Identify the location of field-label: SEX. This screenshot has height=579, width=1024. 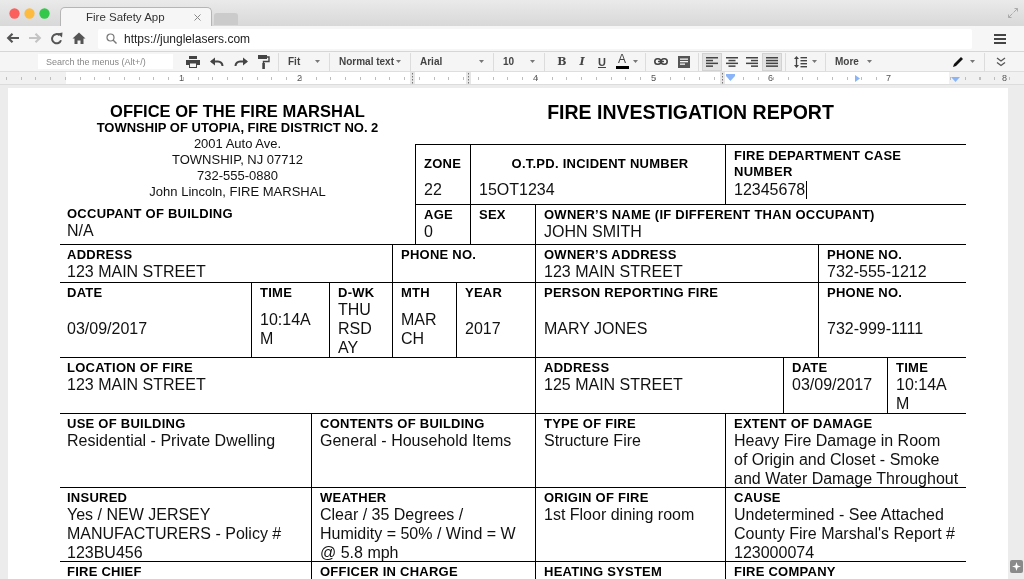
(492, 214).